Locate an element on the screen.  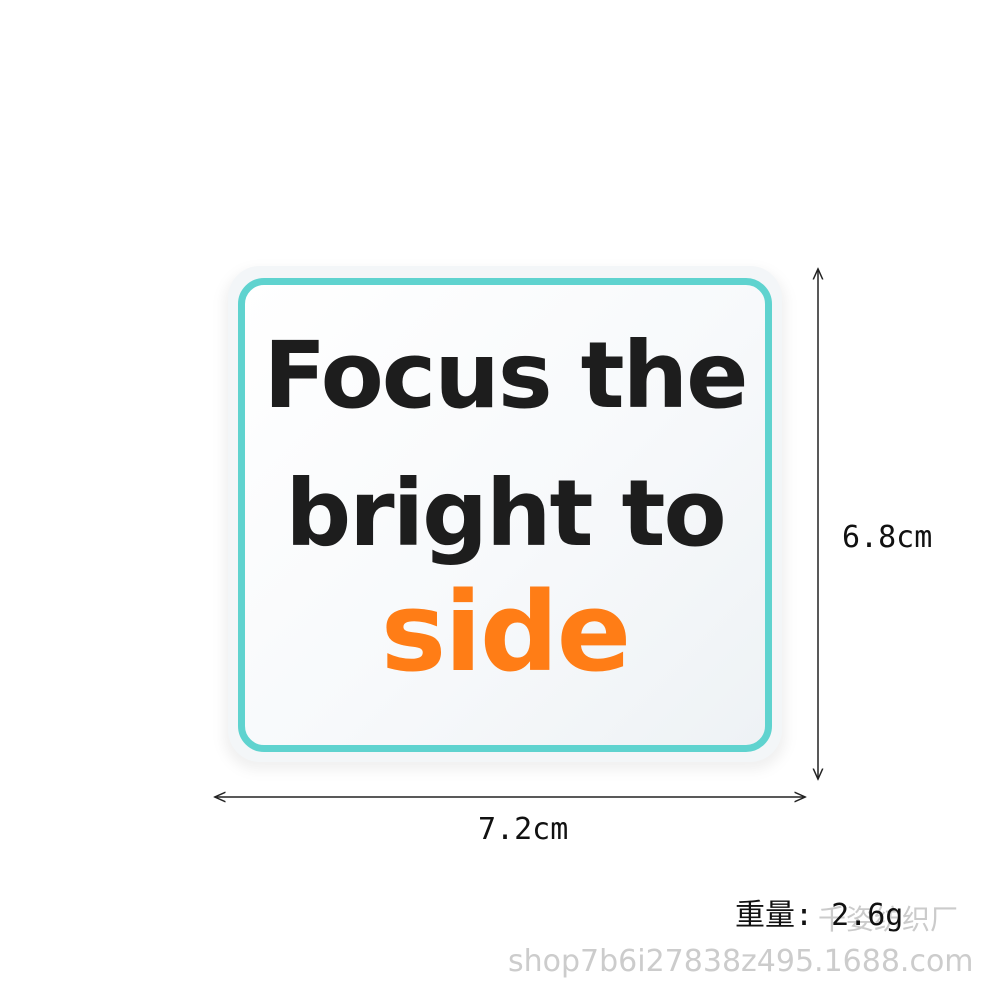
weight-label: 重量: 2.6g is located at coordinates (819, 915).